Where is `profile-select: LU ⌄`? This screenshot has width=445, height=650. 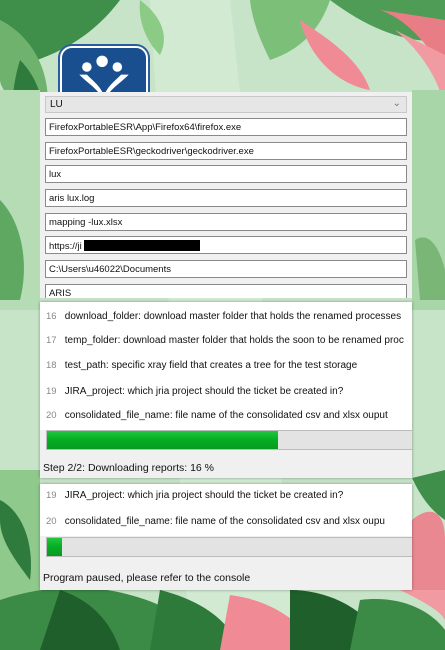 profile-select: LU ⌄ is located at coordinates (226, 104).